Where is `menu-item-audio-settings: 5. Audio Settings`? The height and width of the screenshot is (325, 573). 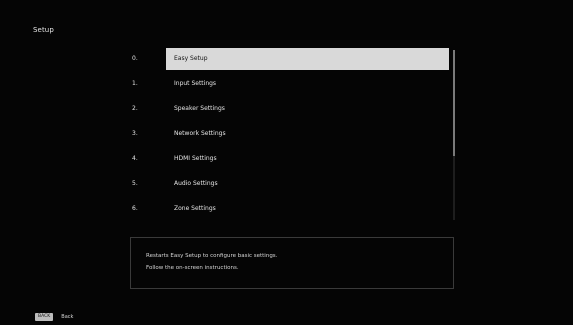 menu-item-audio-settings: 5. Audio Settings is located at coordinates (290, 184).